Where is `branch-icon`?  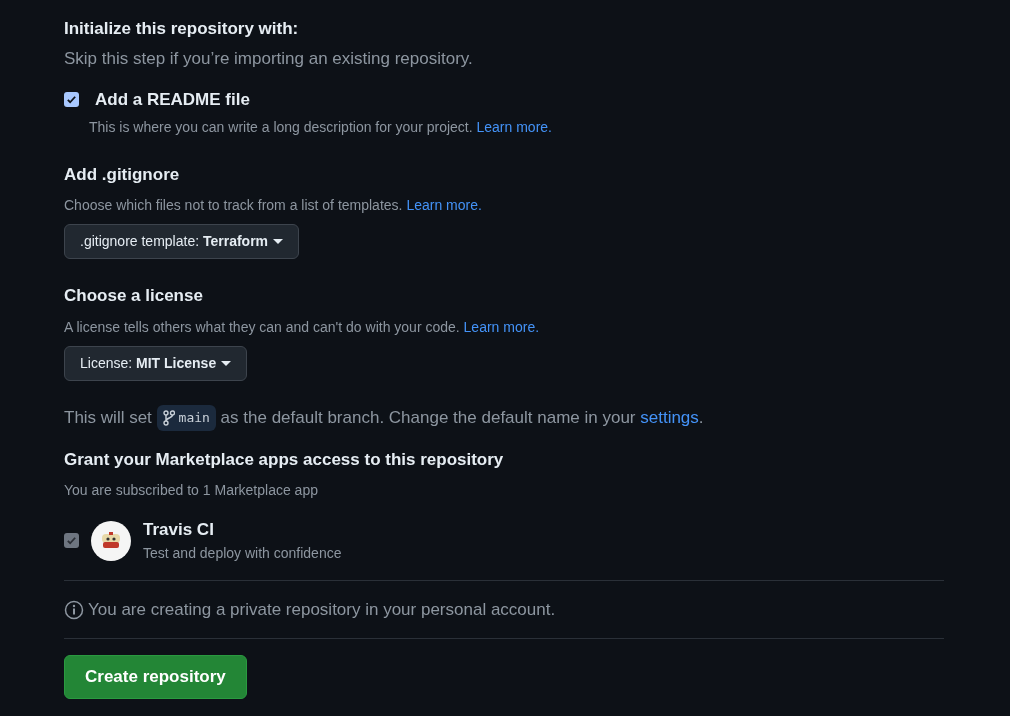 branch-icon is located at coordinates (168, 418).